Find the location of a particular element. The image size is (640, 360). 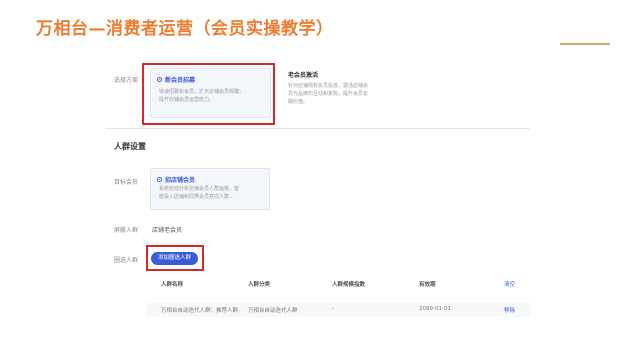

column-header: 人群名称 is located at coordinates (172, 285).